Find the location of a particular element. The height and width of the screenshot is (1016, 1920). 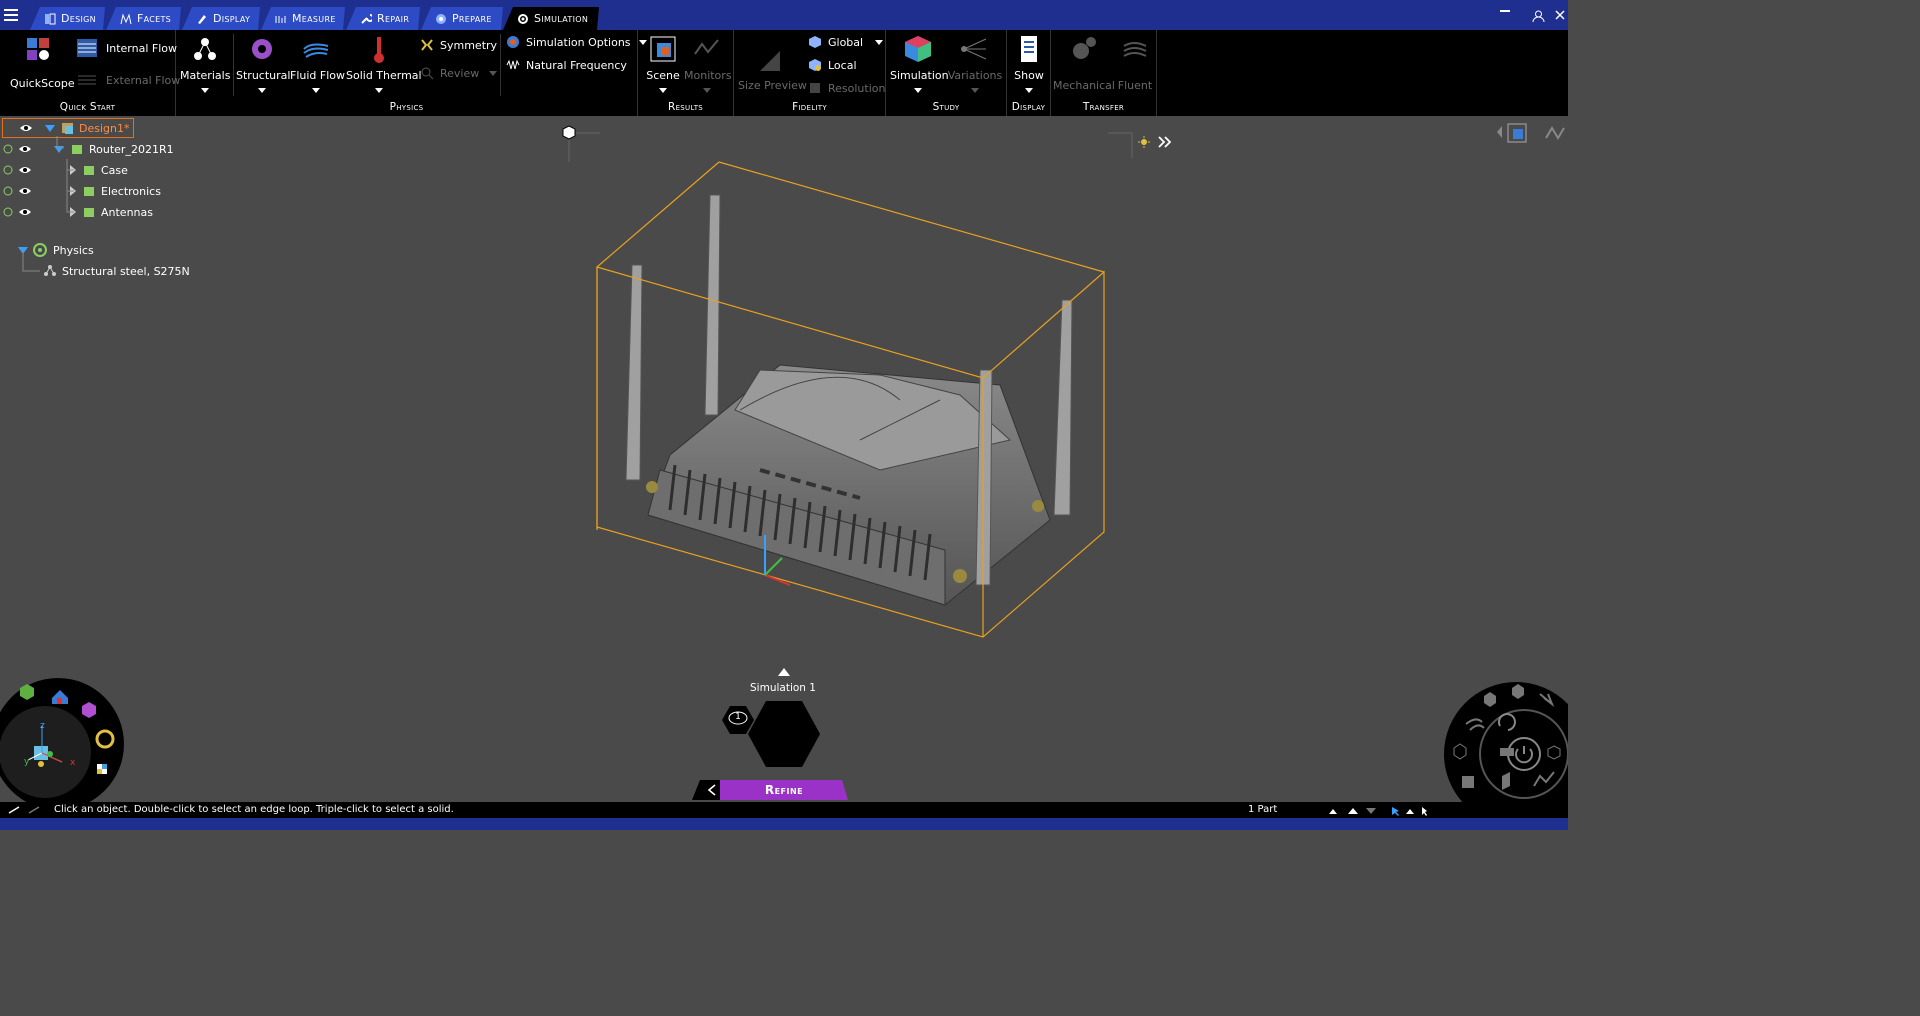

tree-item-material: Structural steel, S275N is located at coordinates (116, 271).